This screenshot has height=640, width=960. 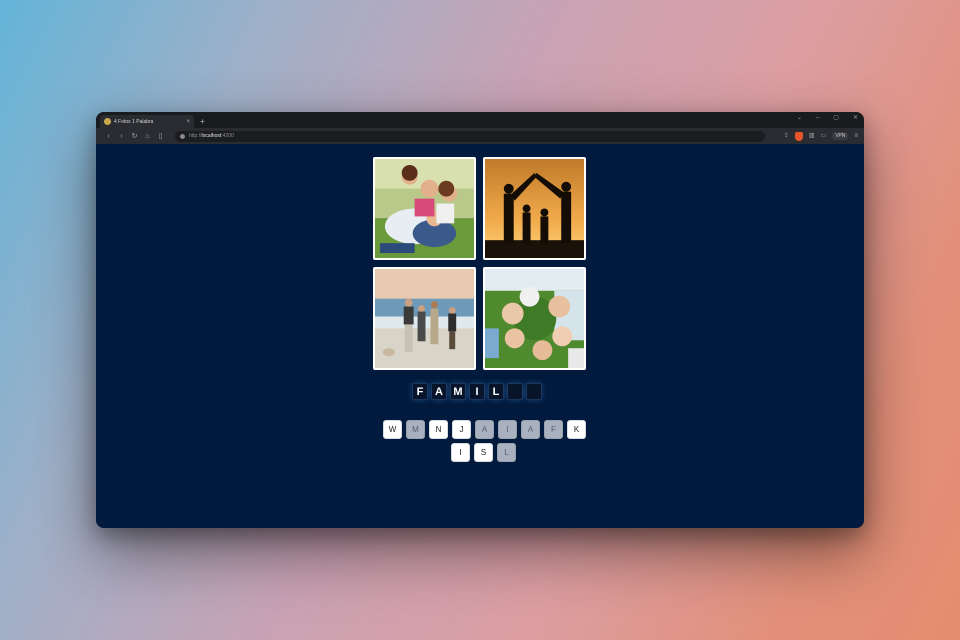 What do you see at coordinates (824, 136) in the screenshot?
I see `wallet-icon: ▭` at bounding box center [824, 136].